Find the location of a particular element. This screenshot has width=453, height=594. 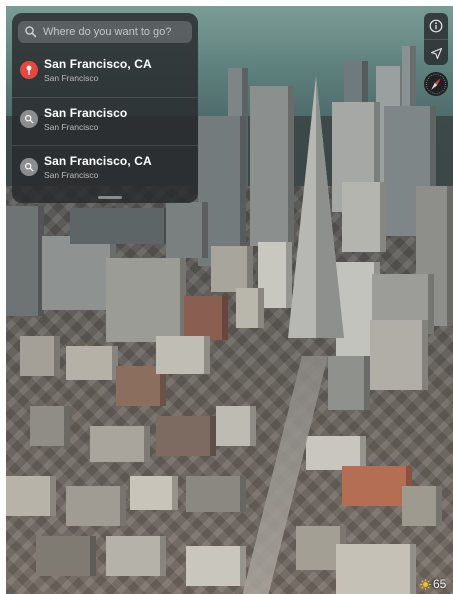

temperature-label: 65 is located at coordinates (440, 584).